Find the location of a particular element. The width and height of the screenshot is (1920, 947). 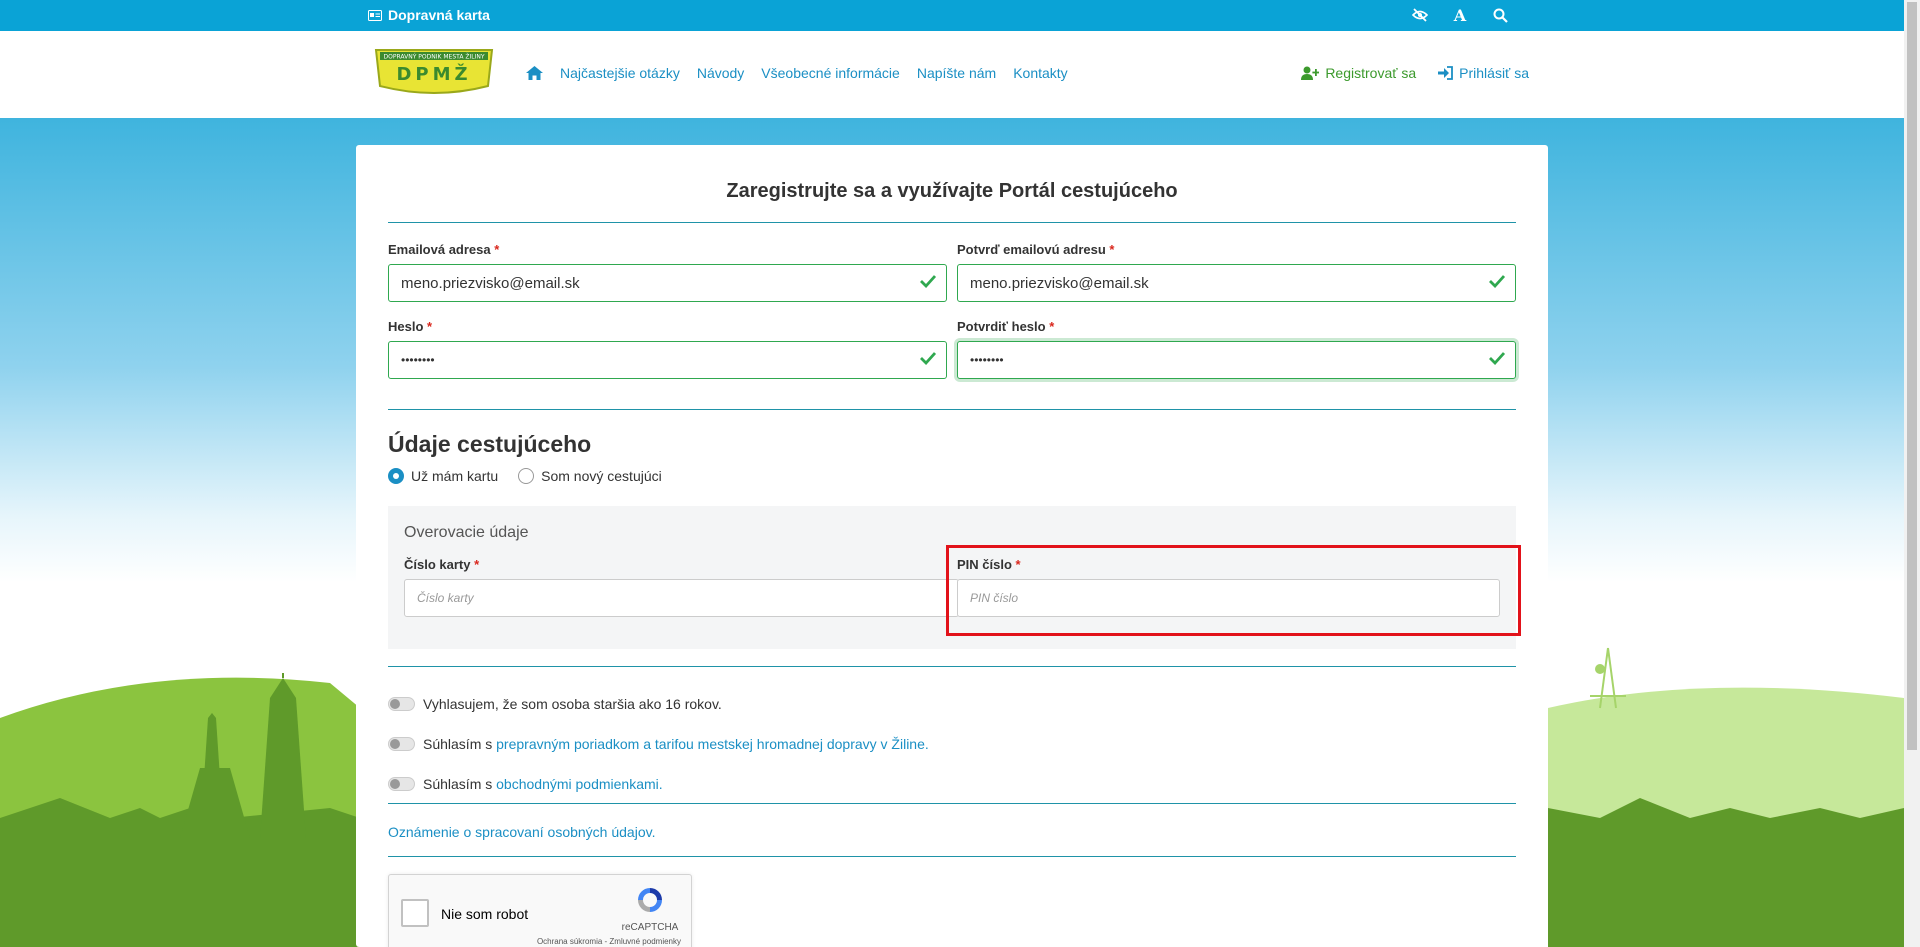

consent-transport-toggle is located at coordinates (401, 744).